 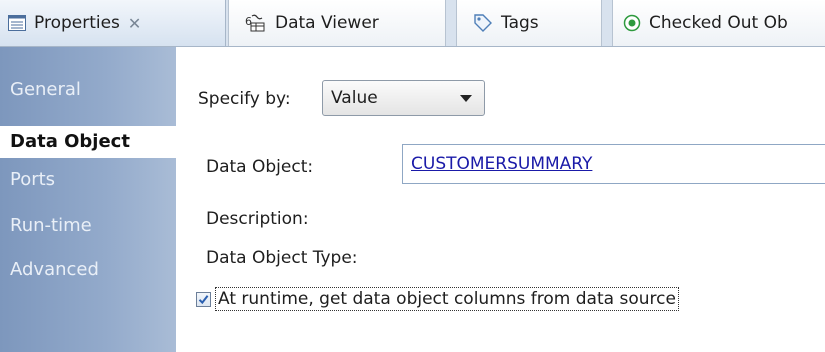 What do you see at coordinates (632, 23) in the screenshot?
I see `checked-out-icon` at bounding box center [632, 23].